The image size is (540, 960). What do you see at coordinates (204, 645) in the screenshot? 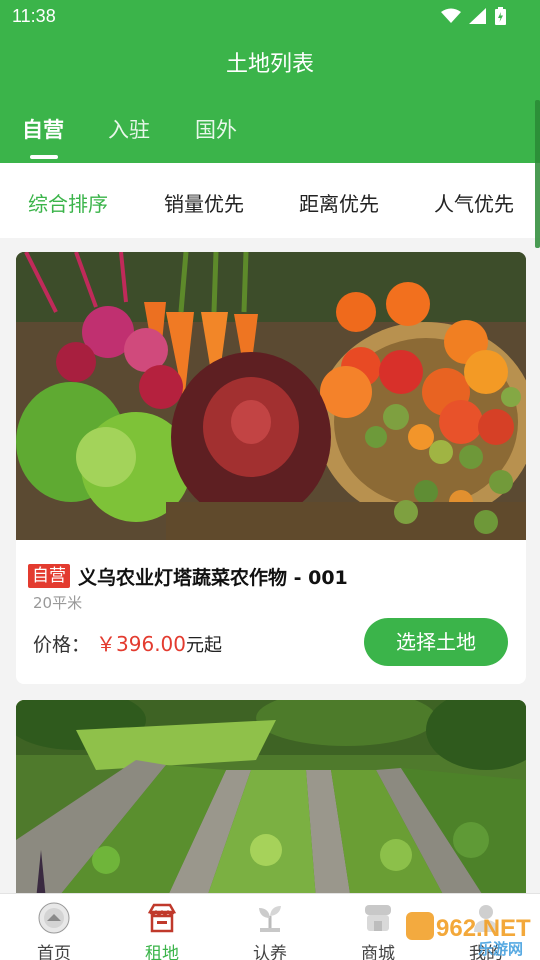
I see `price-suffix: 元起` at bounding box center [204, 645].